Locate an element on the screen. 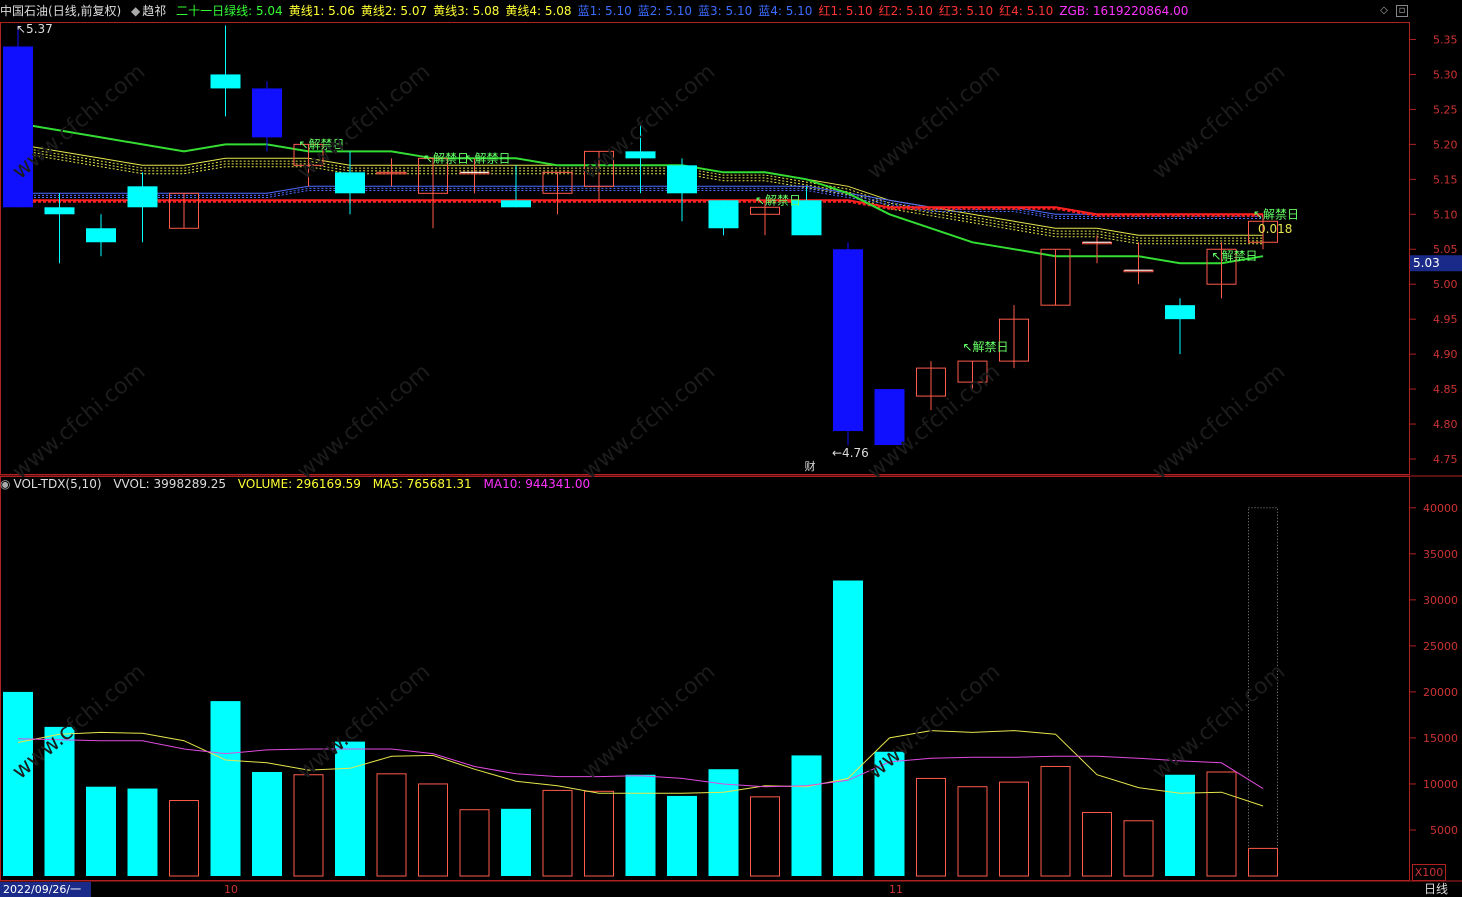 The width and height of the screenshot is (1462, 897). volume-tick-label: 40000 is located at coordinates (1440, 508).